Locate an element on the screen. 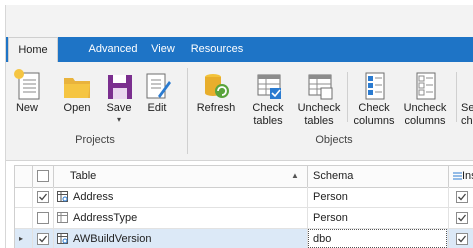 This screenshot has width=473, height=248. check-tables-icon is located at coordinates (269, 86).